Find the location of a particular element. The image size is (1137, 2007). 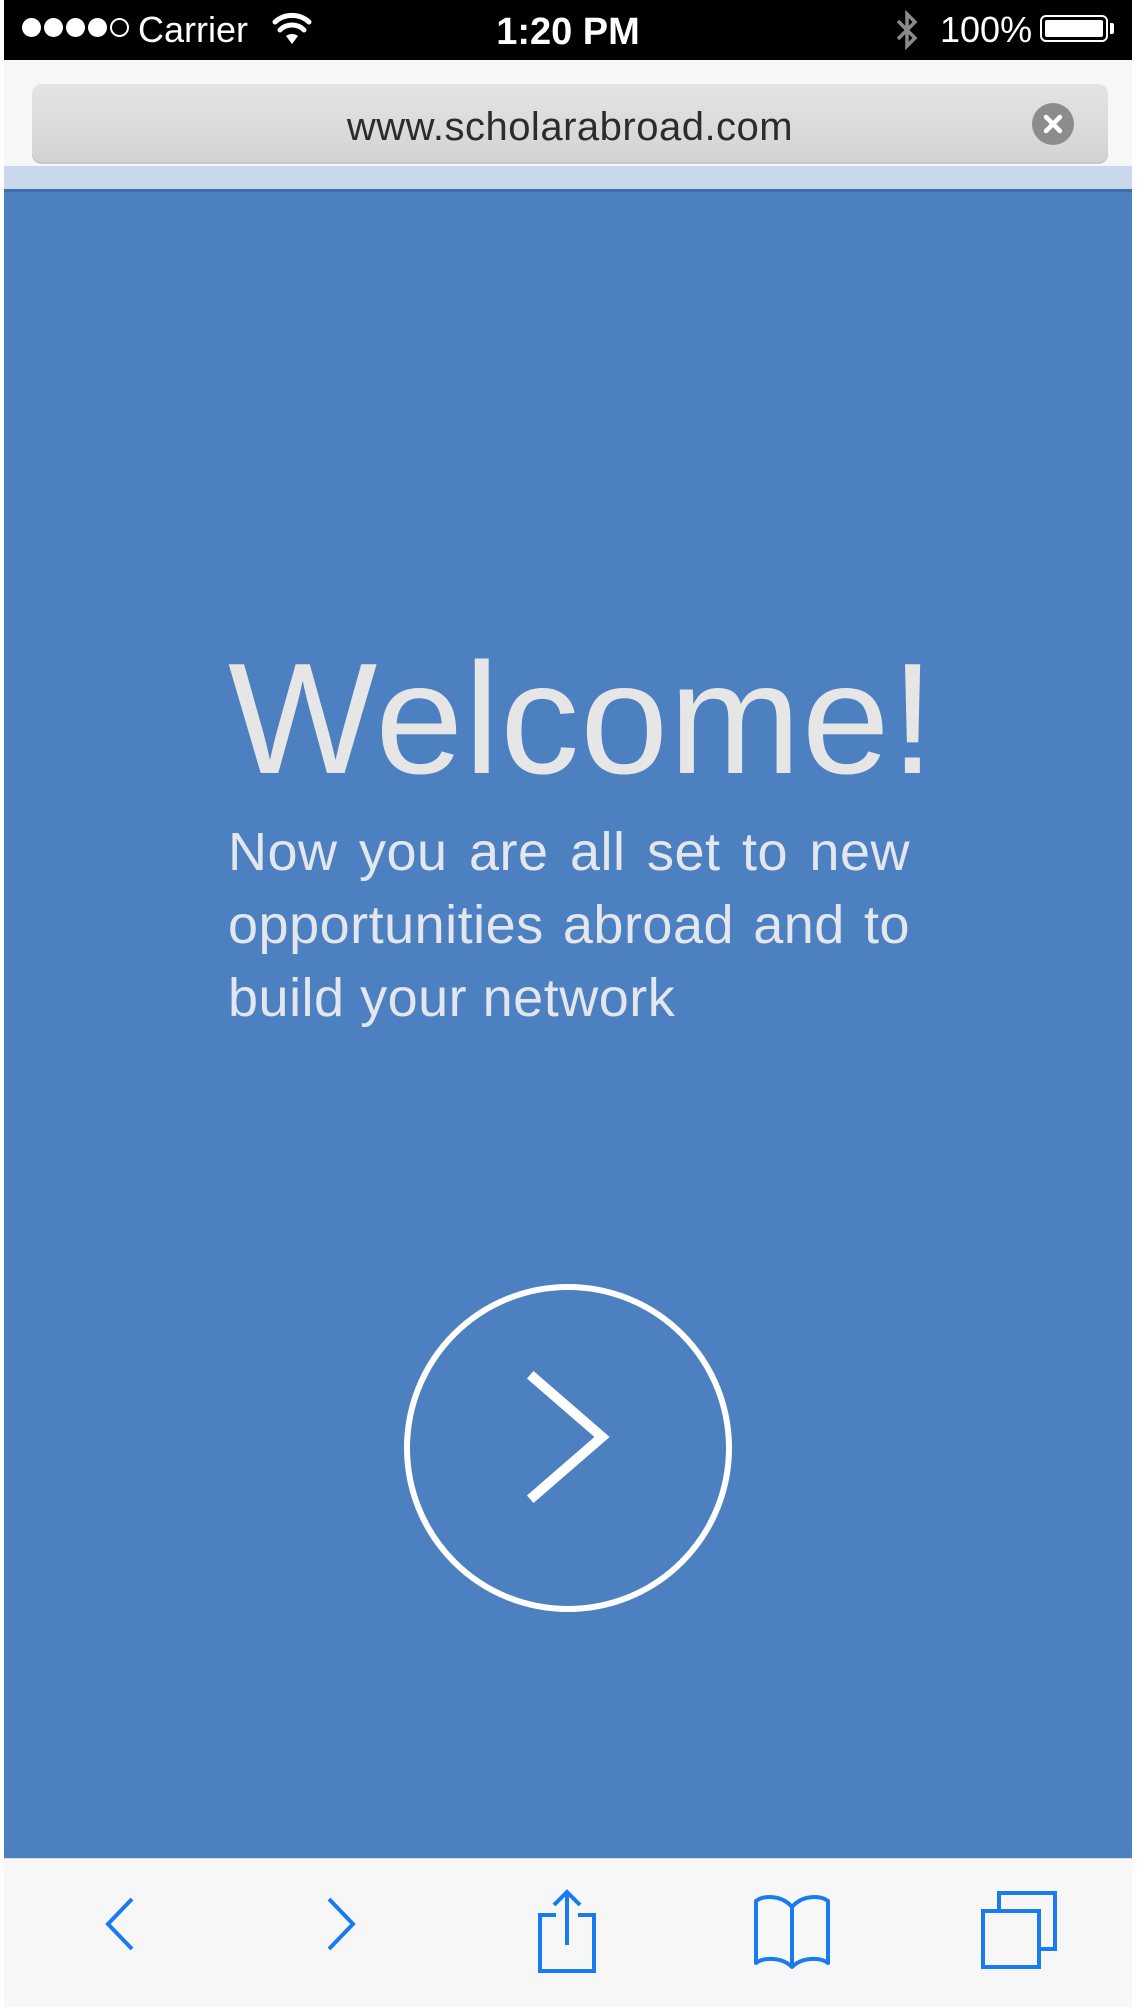

clear-url-button is located at coordinates (1053, 124).